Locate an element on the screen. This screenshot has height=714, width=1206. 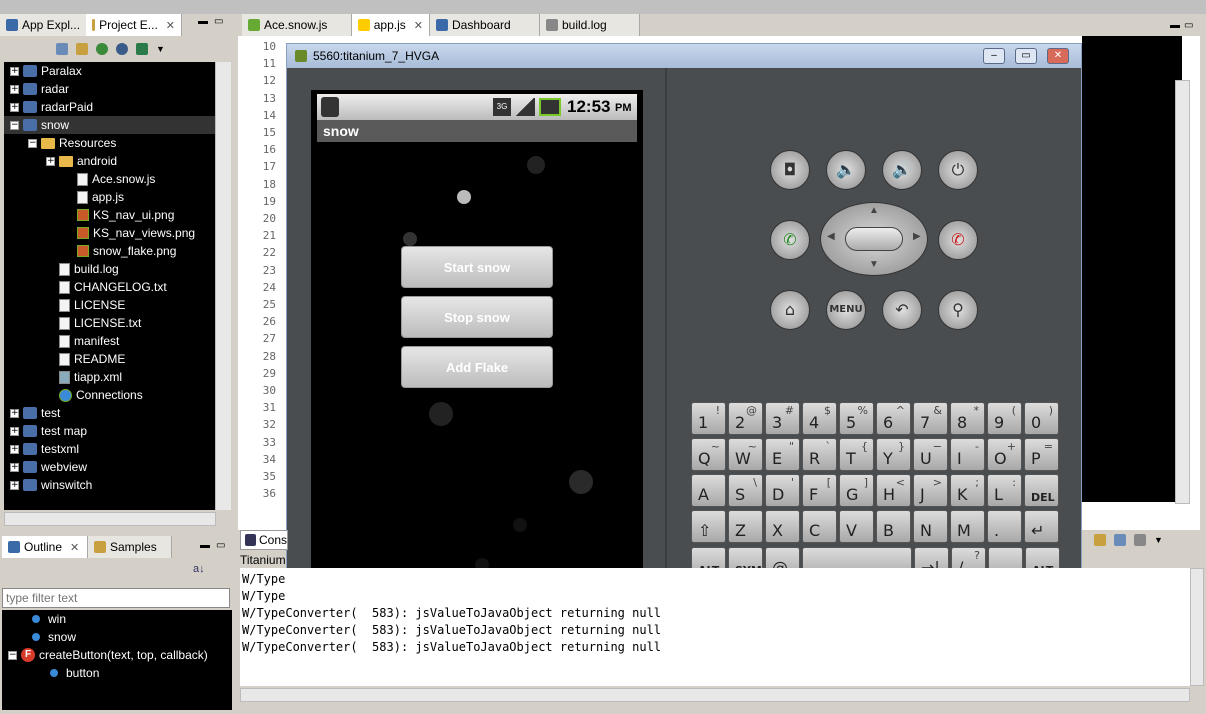
tree-item: + android is located at coordinates (81, 161).